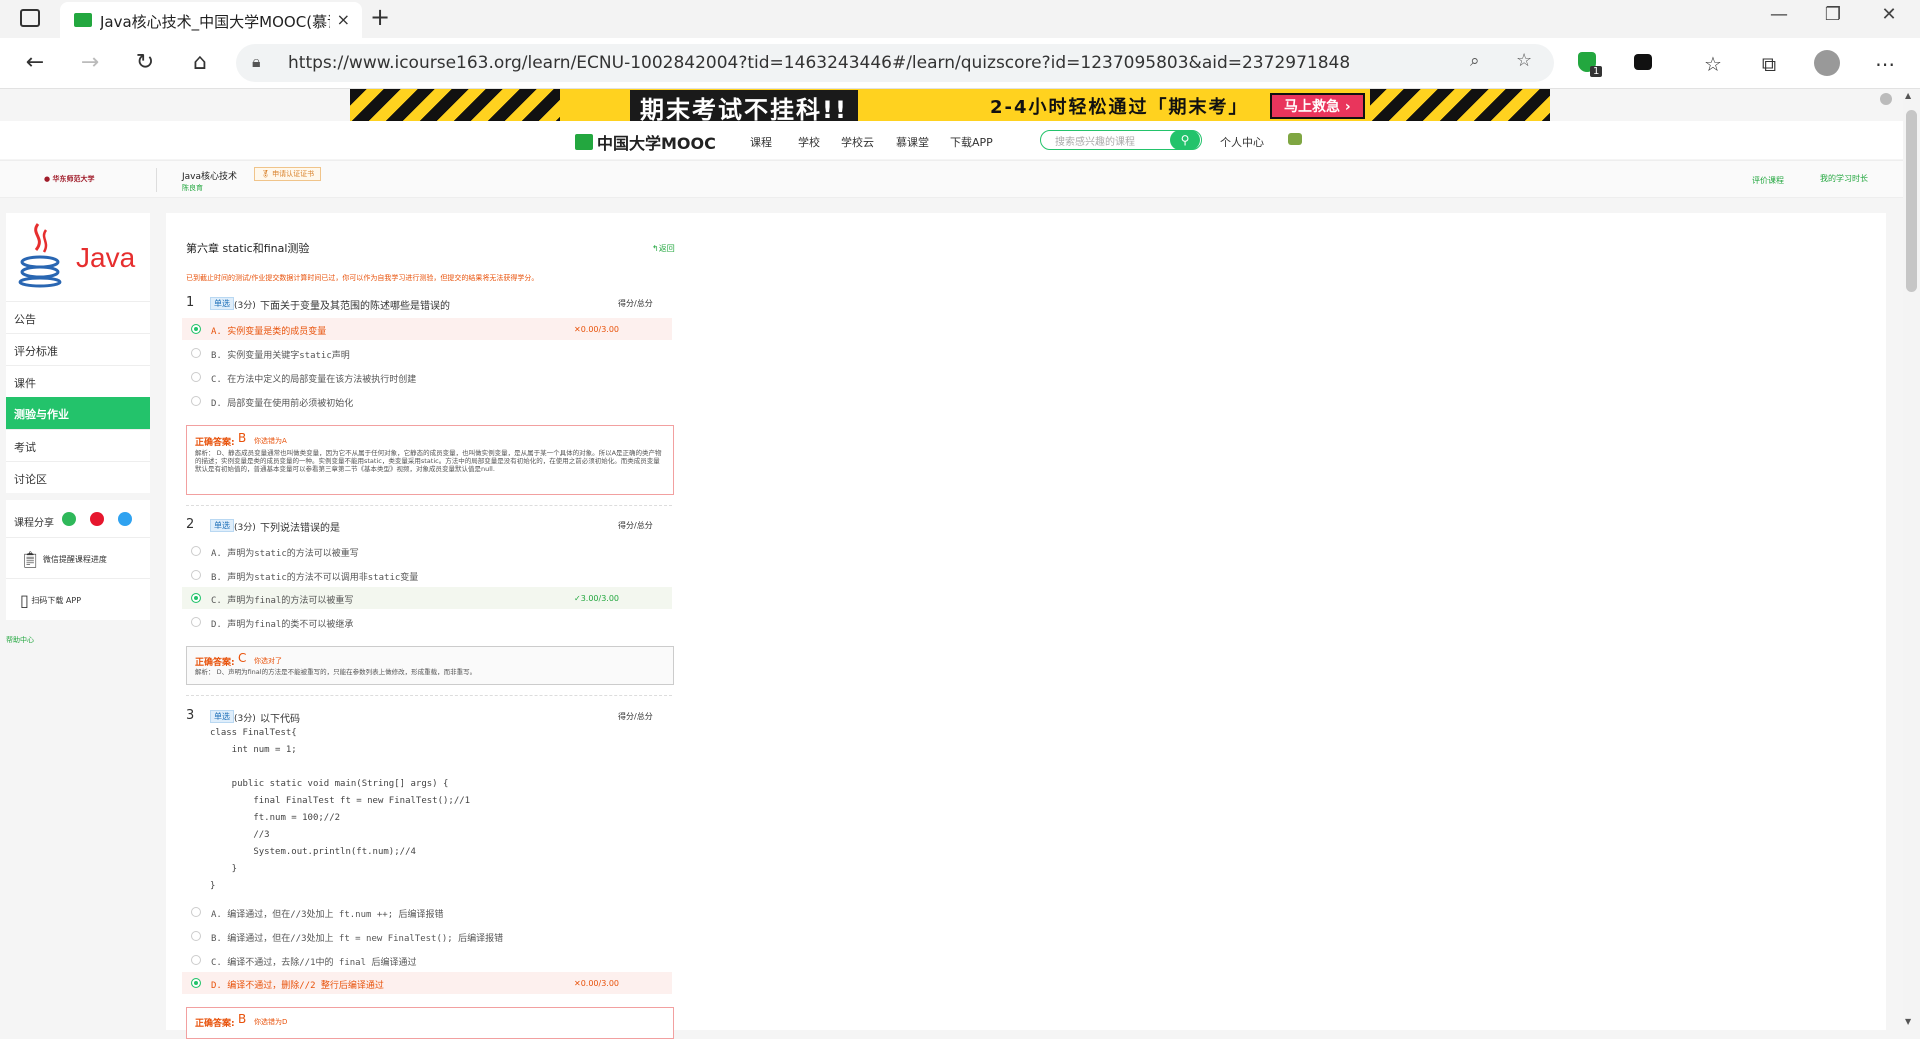 The height and width of the screenshot is (1039, 1920). What do you see at coordinates (69, 179) in the screenshot?
I see `school-logo: ● 华东师范大学` at bounding box center [69, 179].